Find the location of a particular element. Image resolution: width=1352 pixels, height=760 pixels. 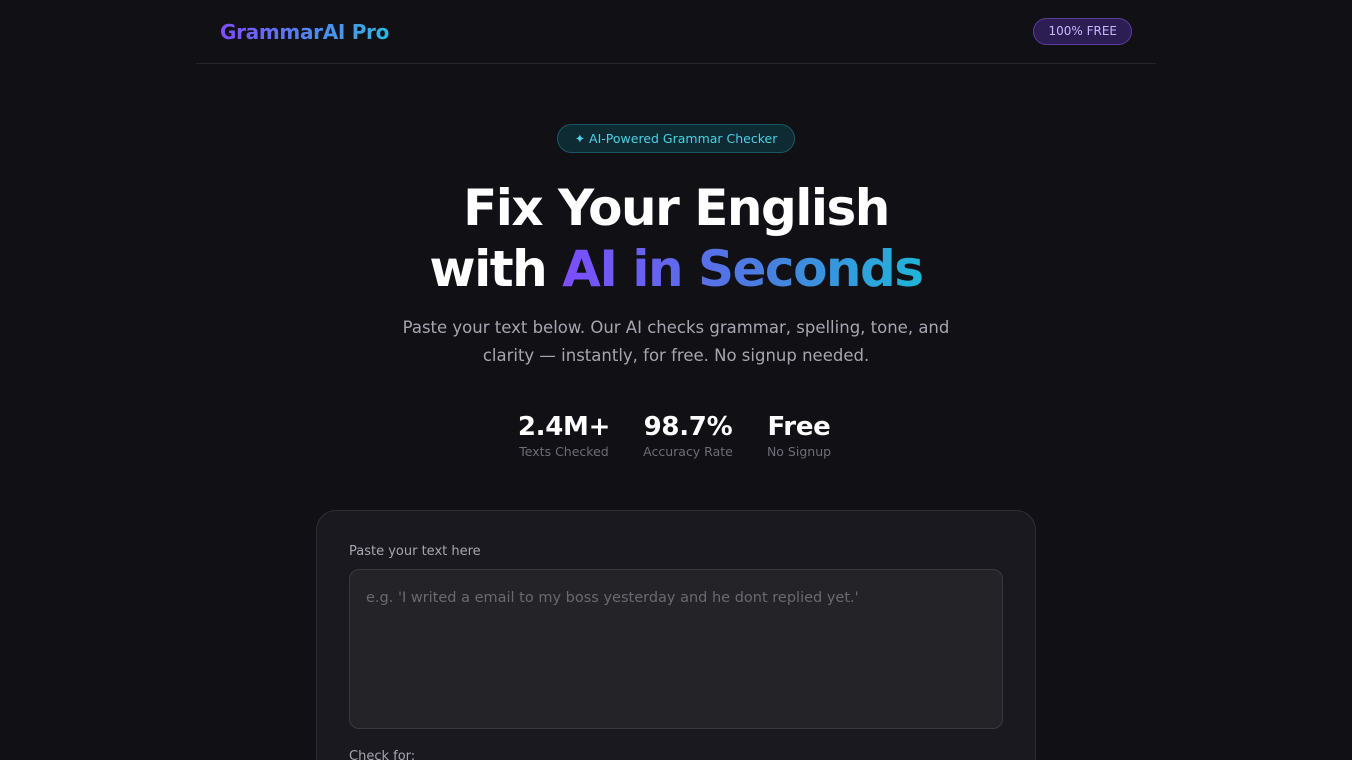

free-badge: 100% FREE is located at coordinates (1082, 31).